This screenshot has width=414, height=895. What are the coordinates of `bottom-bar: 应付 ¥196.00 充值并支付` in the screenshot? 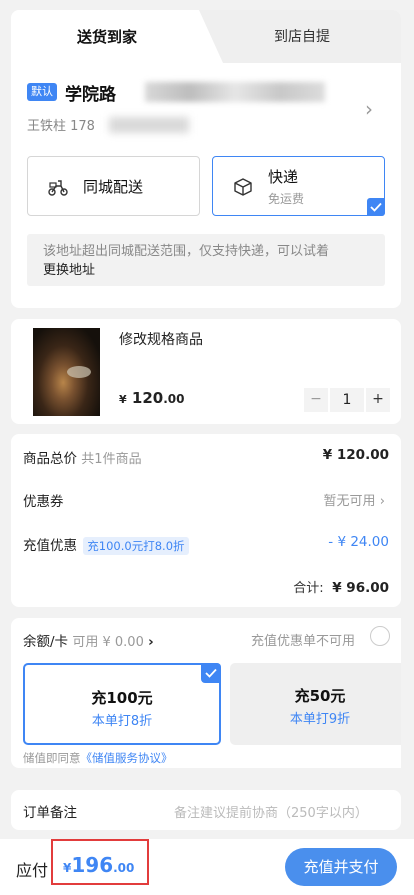 It's located at (207, 867).